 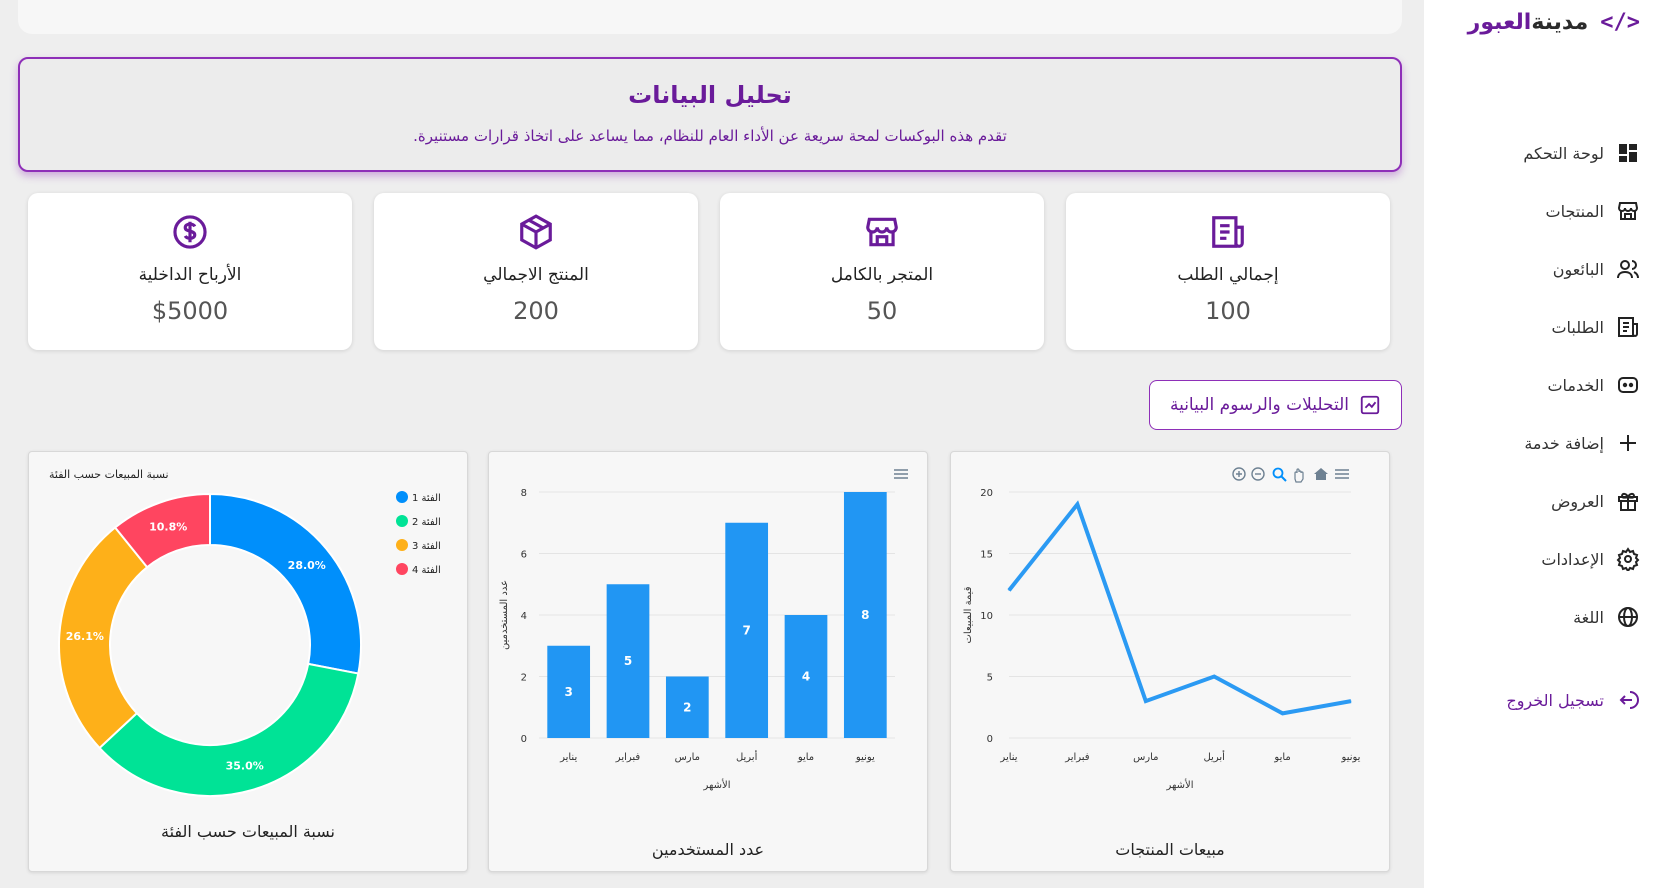 What do you see at coordinates (524, 493) in the screenshot?
I see `y-tick-label: 8` at bounding box center [524, 493].